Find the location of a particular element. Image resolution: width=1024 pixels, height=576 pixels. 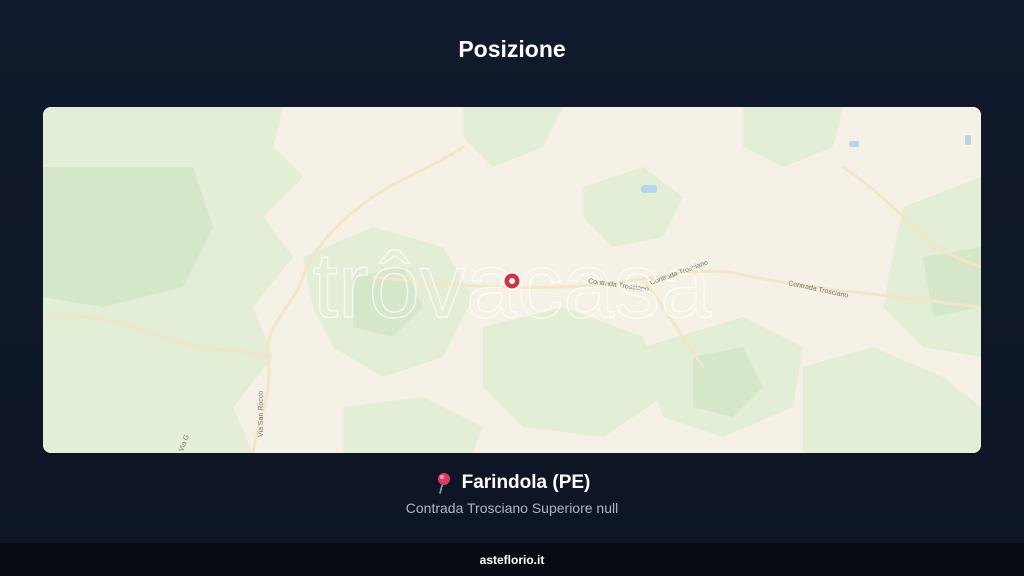

location-heading: Farindola (PE) is located at coordinates (512, 483).